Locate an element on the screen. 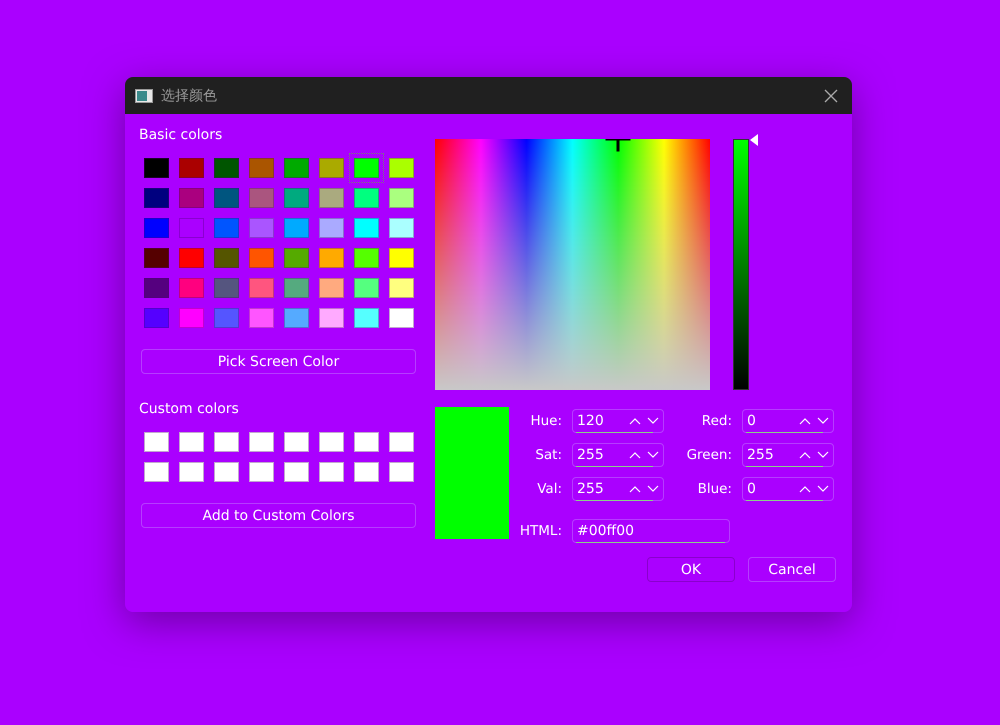  spin-value: 120 is located at coordinates (591, 421).